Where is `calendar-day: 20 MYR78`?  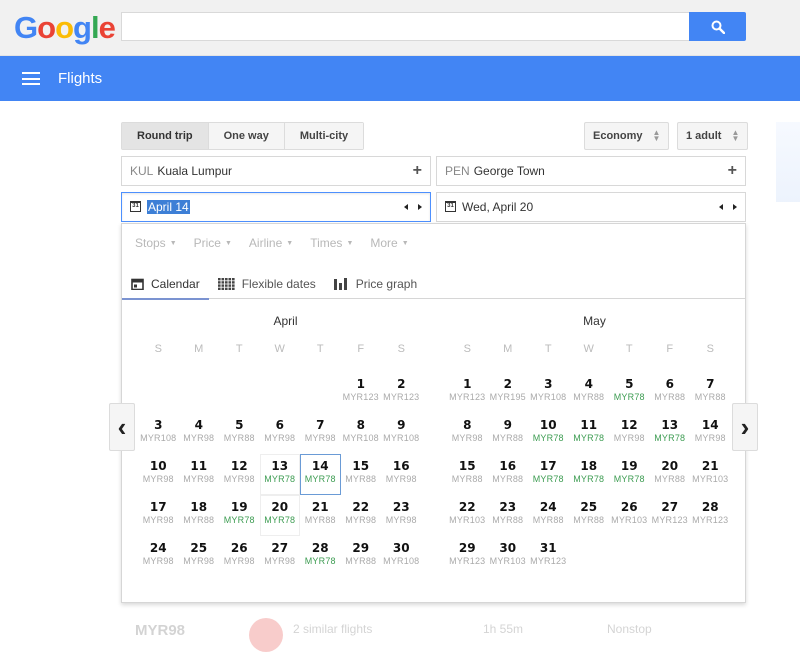
calendar-day: 20 MYR78 is located at coordinates (279, 515).